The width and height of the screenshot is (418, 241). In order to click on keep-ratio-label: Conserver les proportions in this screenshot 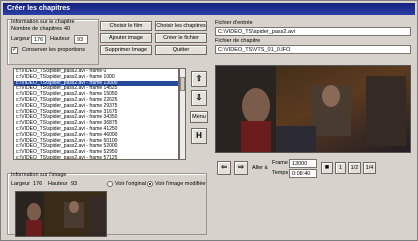, I will do `click(53, 50)`.